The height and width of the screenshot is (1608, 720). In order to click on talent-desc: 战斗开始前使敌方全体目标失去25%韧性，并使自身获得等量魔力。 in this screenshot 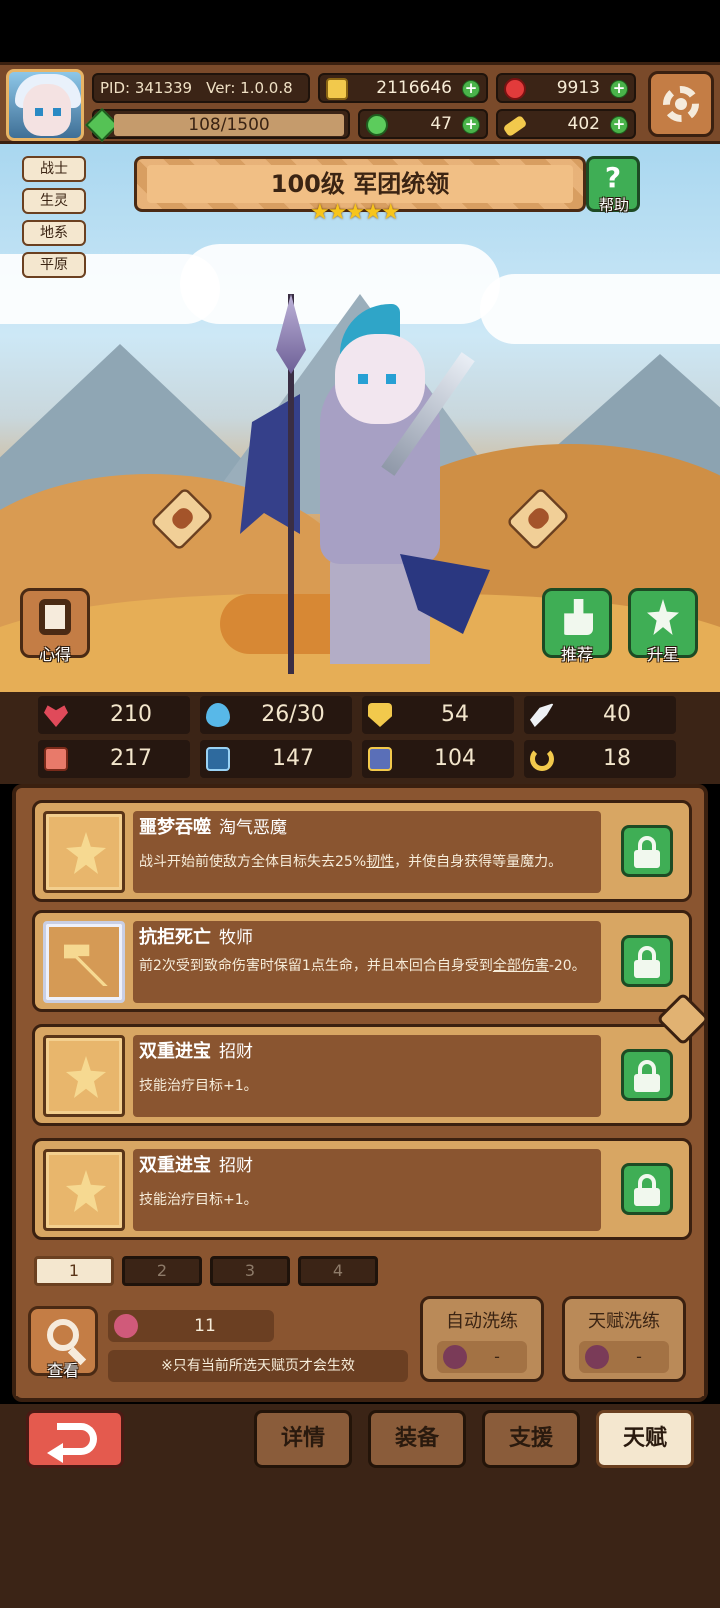, I will do `click(367, 862)`.